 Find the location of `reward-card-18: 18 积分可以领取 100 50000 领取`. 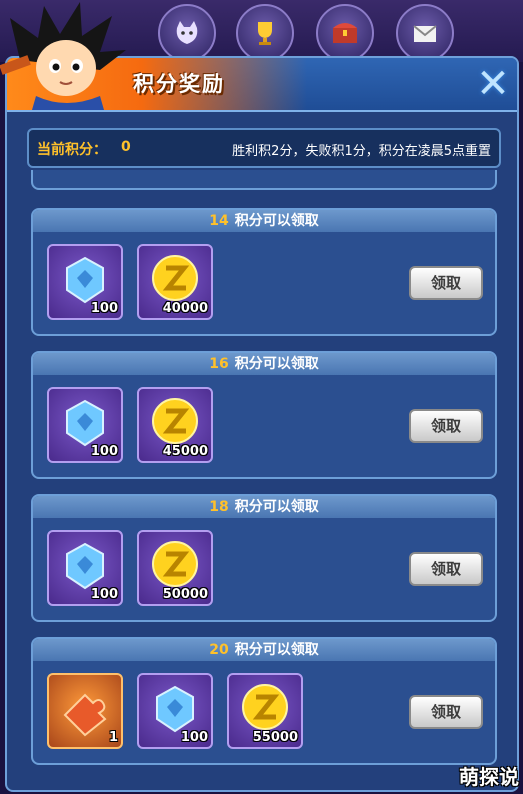

reward-card-18: 18 积分可以领取 100 50000 领取 is located at coordinates (264, 558).